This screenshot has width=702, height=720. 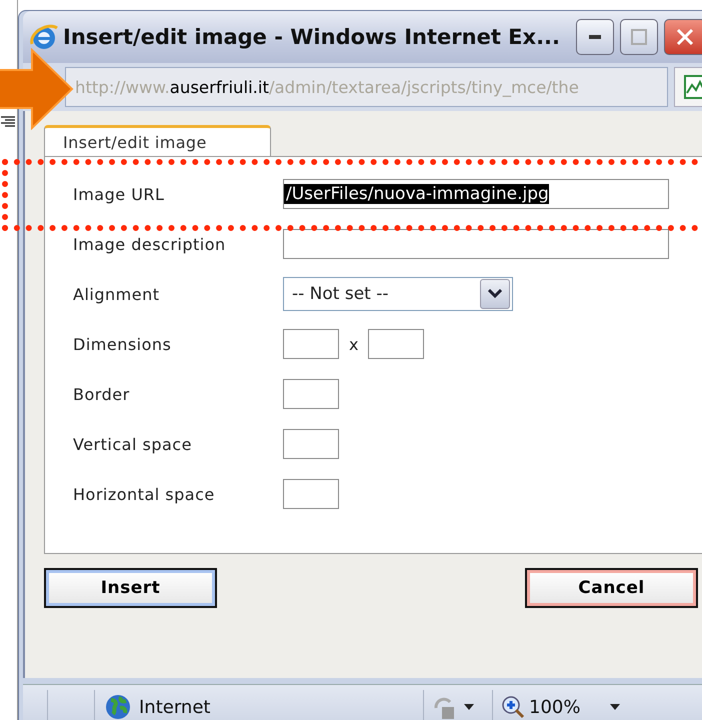 I want to click on list-icon, so click(x=8, y=122).